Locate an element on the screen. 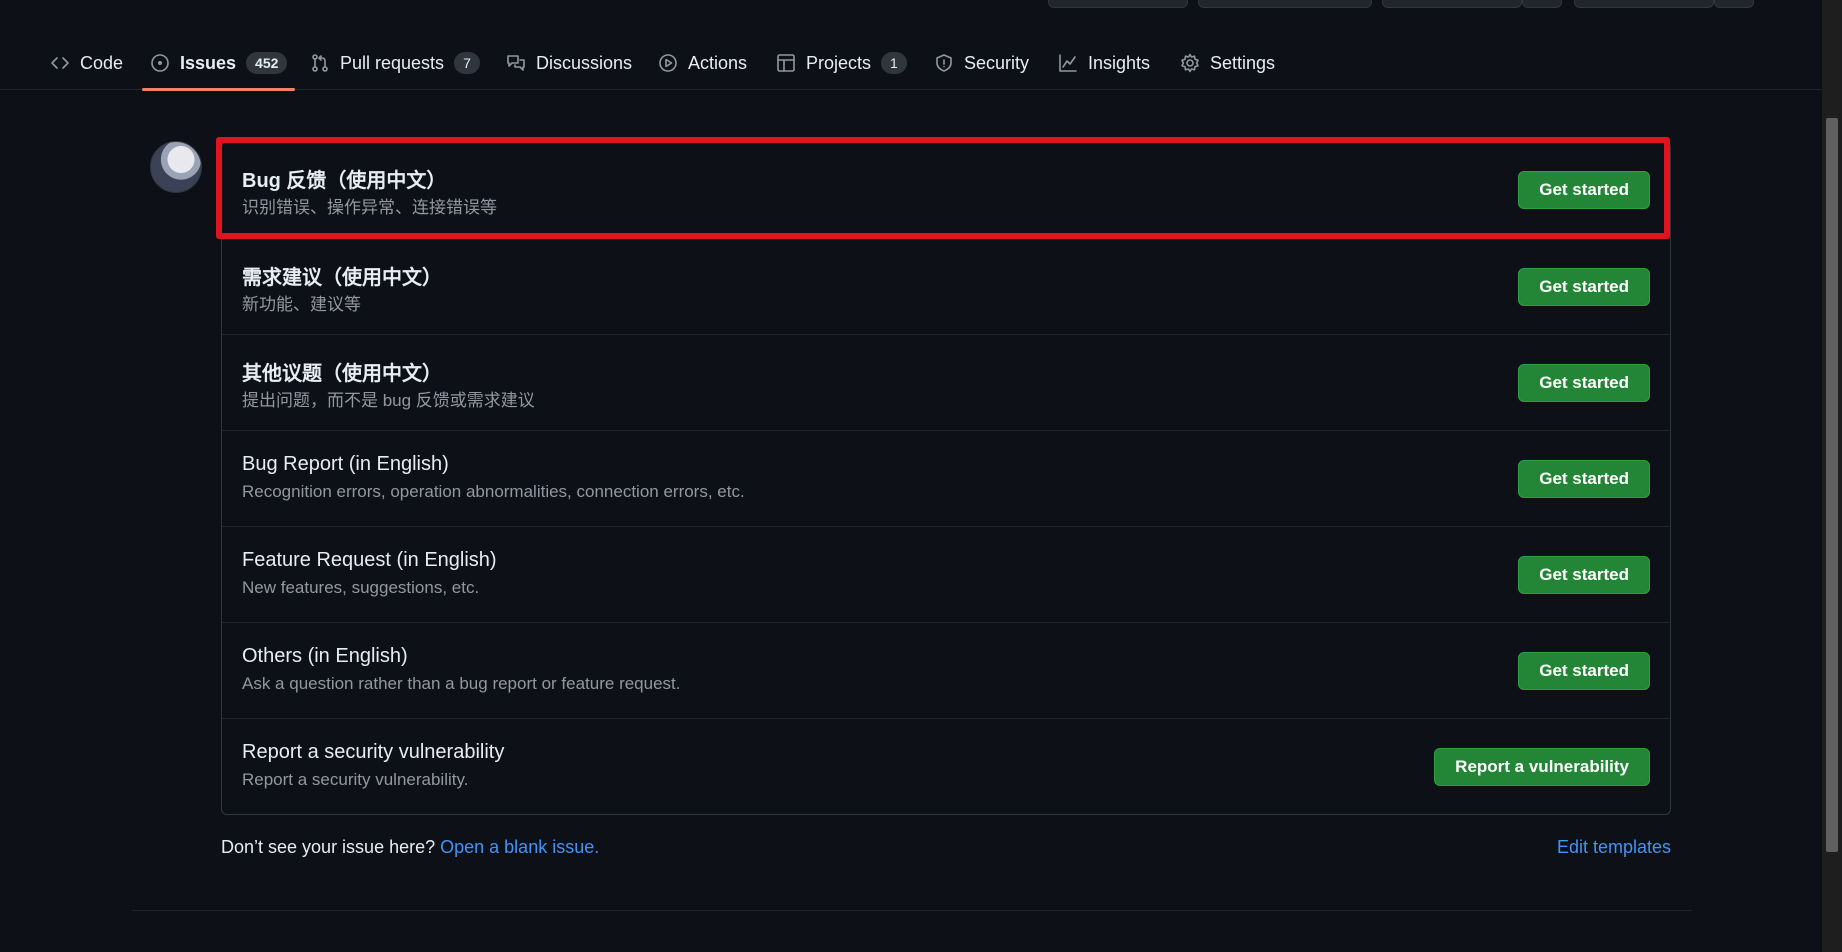  tab-security: Security is located at coordinates (981, 63).